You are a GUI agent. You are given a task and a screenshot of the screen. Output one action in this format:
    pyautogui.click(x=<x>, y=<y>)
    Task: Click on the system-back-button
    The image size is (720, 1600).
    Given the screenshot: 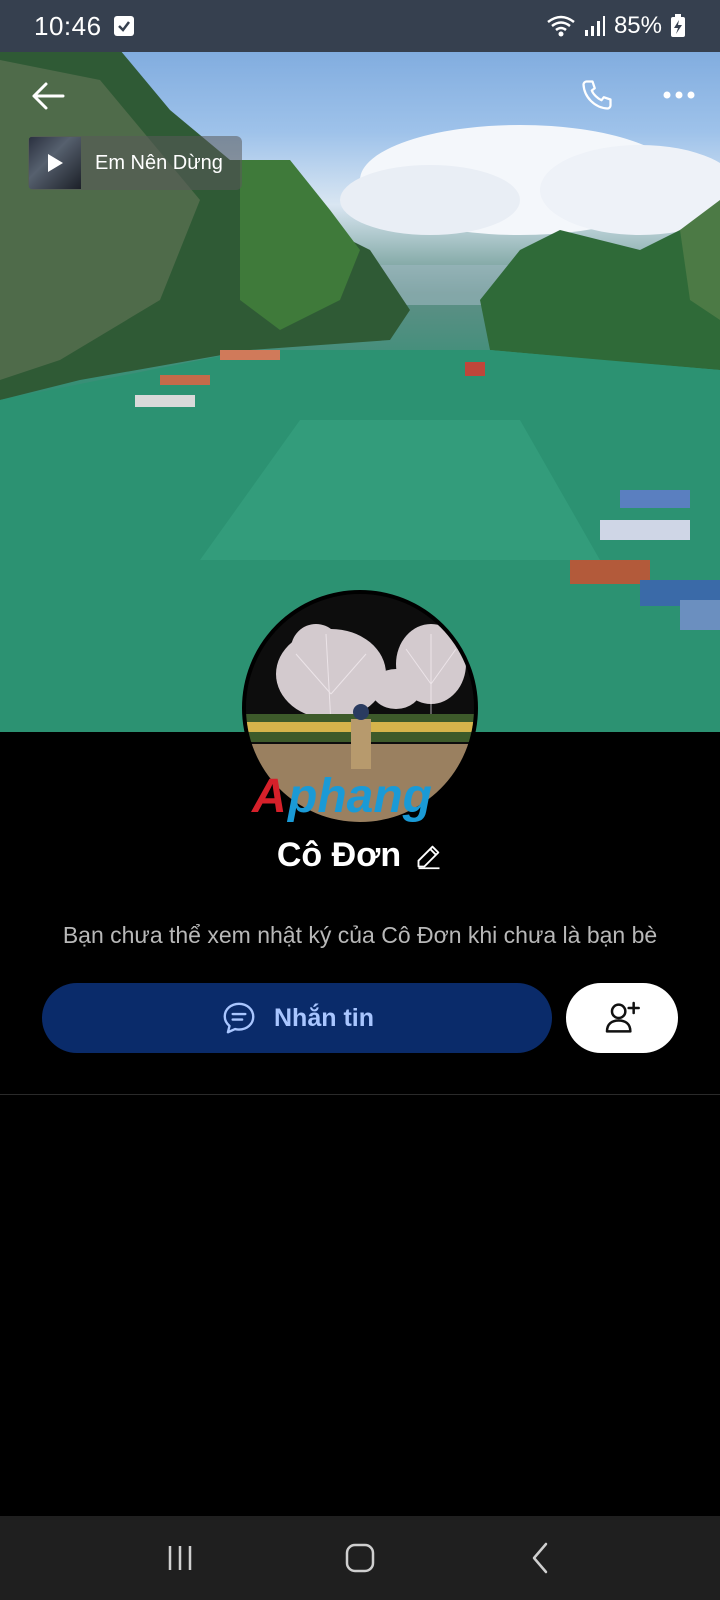 What is the action you would take?
    pyautogui.click(x=540, y=1558)
    